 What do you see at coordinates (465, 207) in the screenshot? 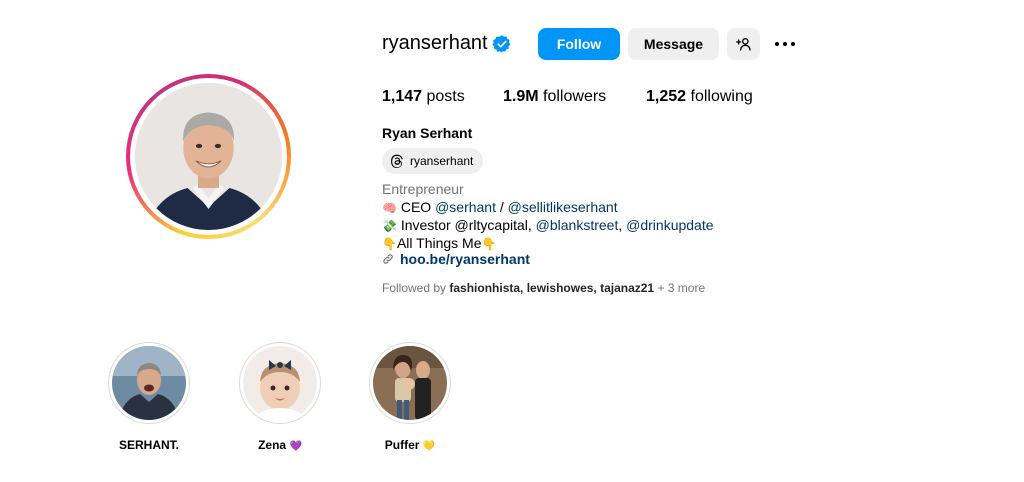
I see `mention-serhant: @serhant` at bounding box center [465, 207].